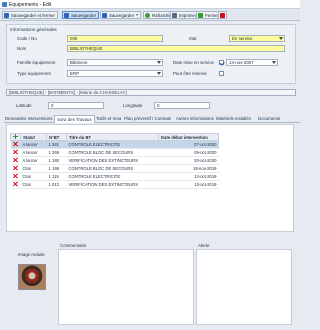 The height and width of the screenshot is (330, 320). I want to click on latitude-field: 0, so click(76, 105).